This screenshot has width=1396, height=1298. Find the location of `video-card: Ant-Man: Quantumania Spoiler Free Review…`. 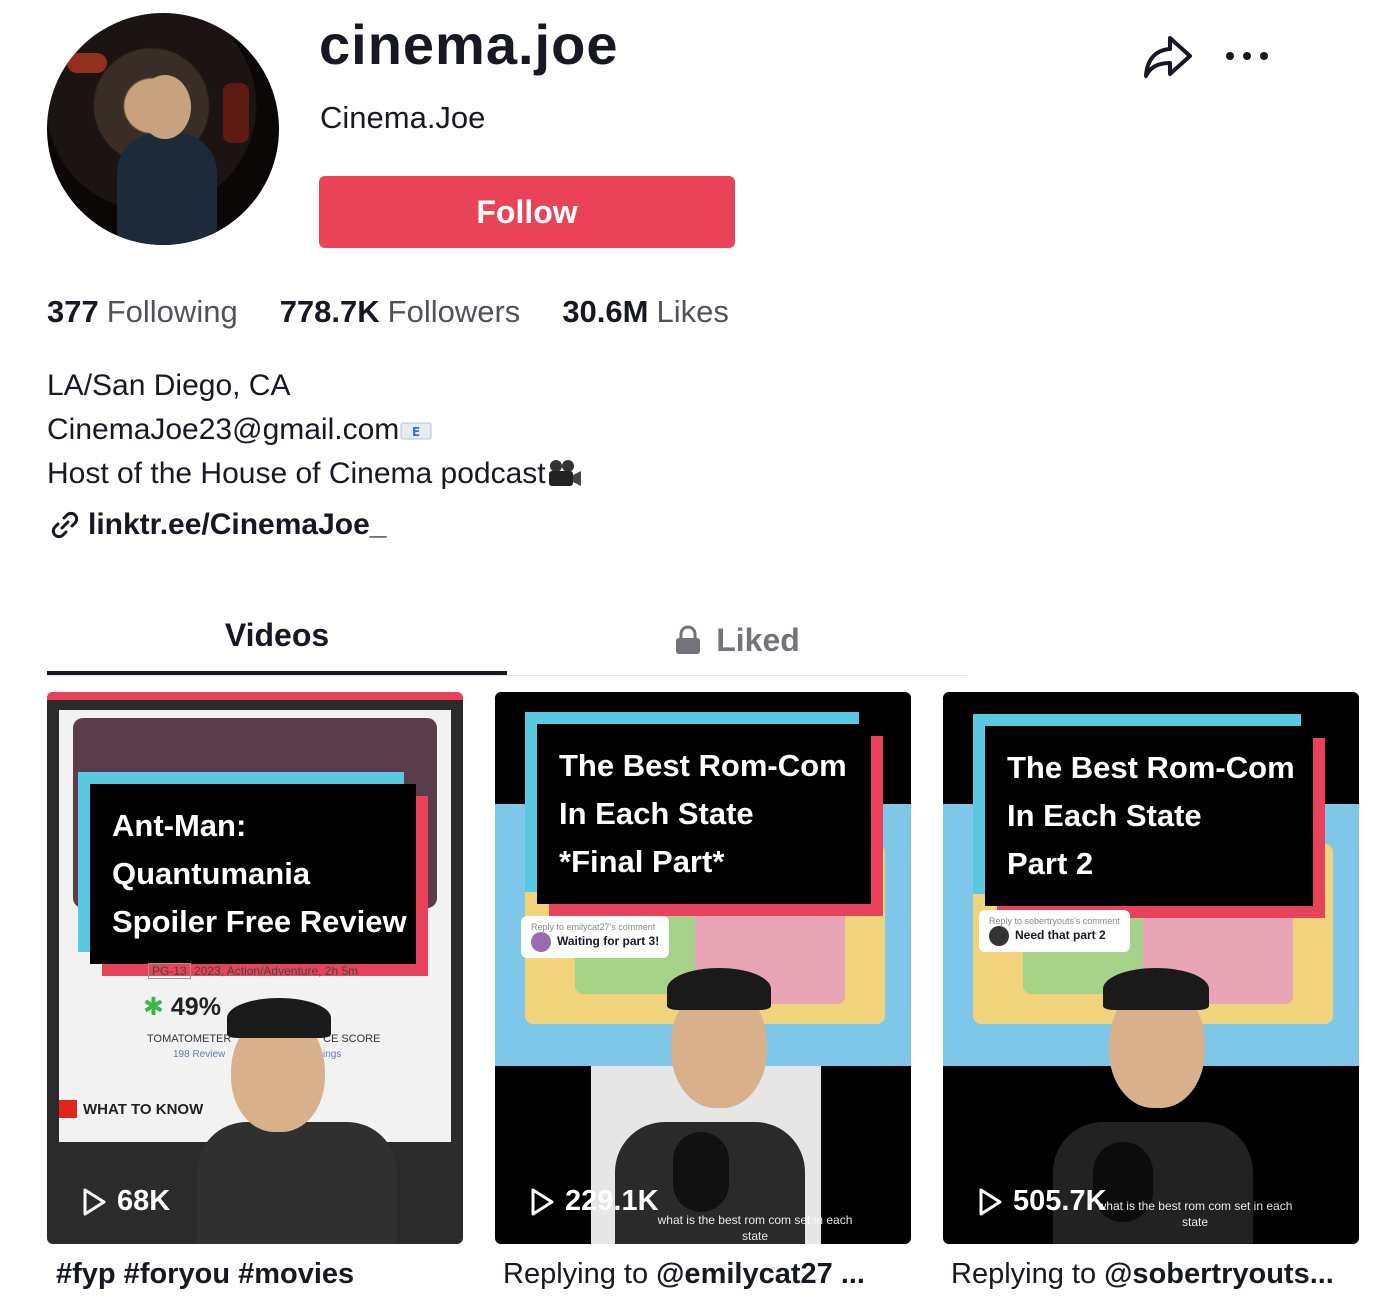

video-card: Ant-Man: Quantumania Spoiler Free Review… is located at coordinates (255, 968).